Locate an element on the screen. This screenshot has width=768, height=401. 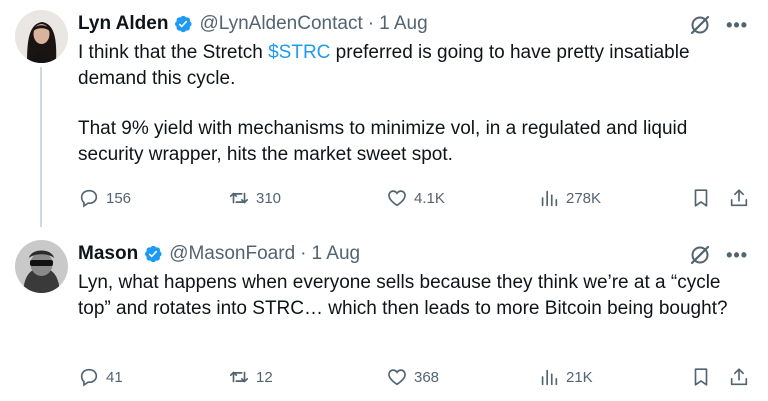
retweet-count: 12 is located at coordinates (264, 377).